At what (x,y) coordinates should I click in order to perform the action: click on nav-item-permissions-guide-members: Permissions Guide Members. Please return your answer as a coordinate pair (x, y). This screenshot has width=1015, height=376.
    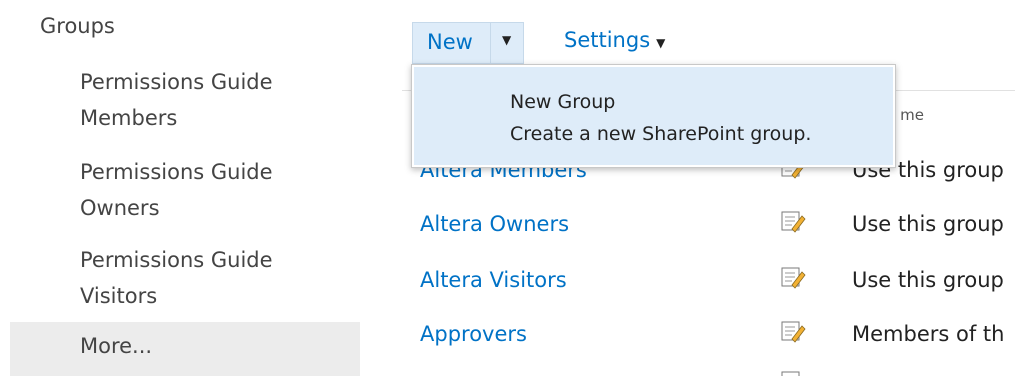
    Looking at the image, I should click on (200, 100).